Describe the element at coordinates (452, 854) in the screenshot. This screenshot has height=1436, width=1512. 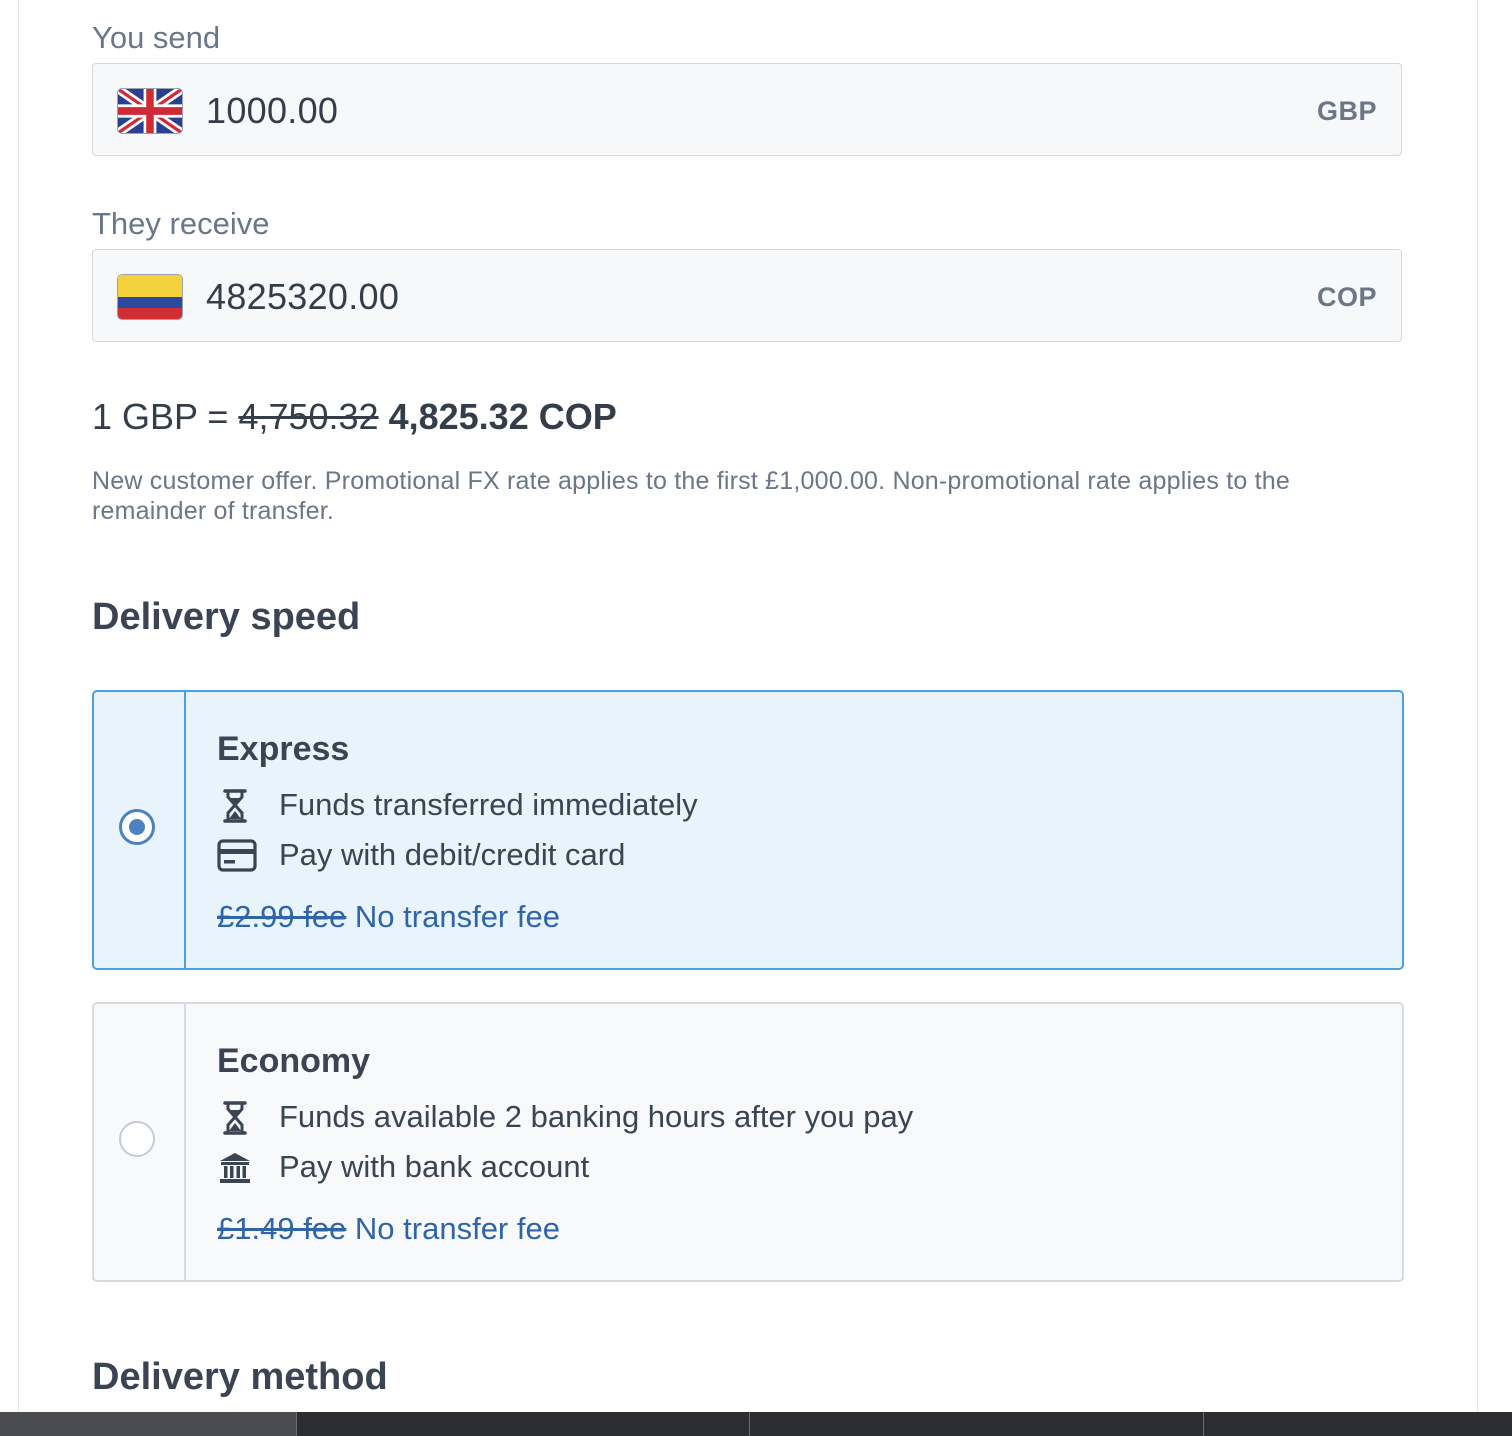
I see `feature-text: Pay with debit/credit card` at that location.